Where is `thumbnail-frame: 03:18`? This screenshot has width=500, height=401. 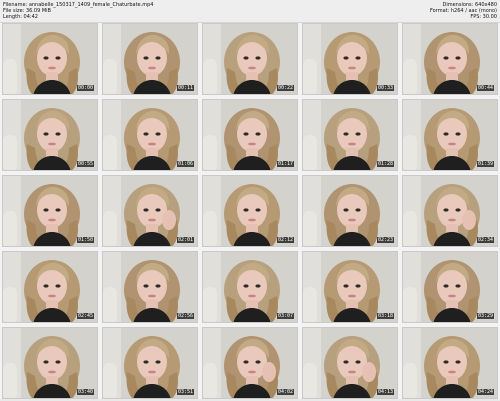 thumbnail-frame: 03:18 is located at coordinates (350, 287).